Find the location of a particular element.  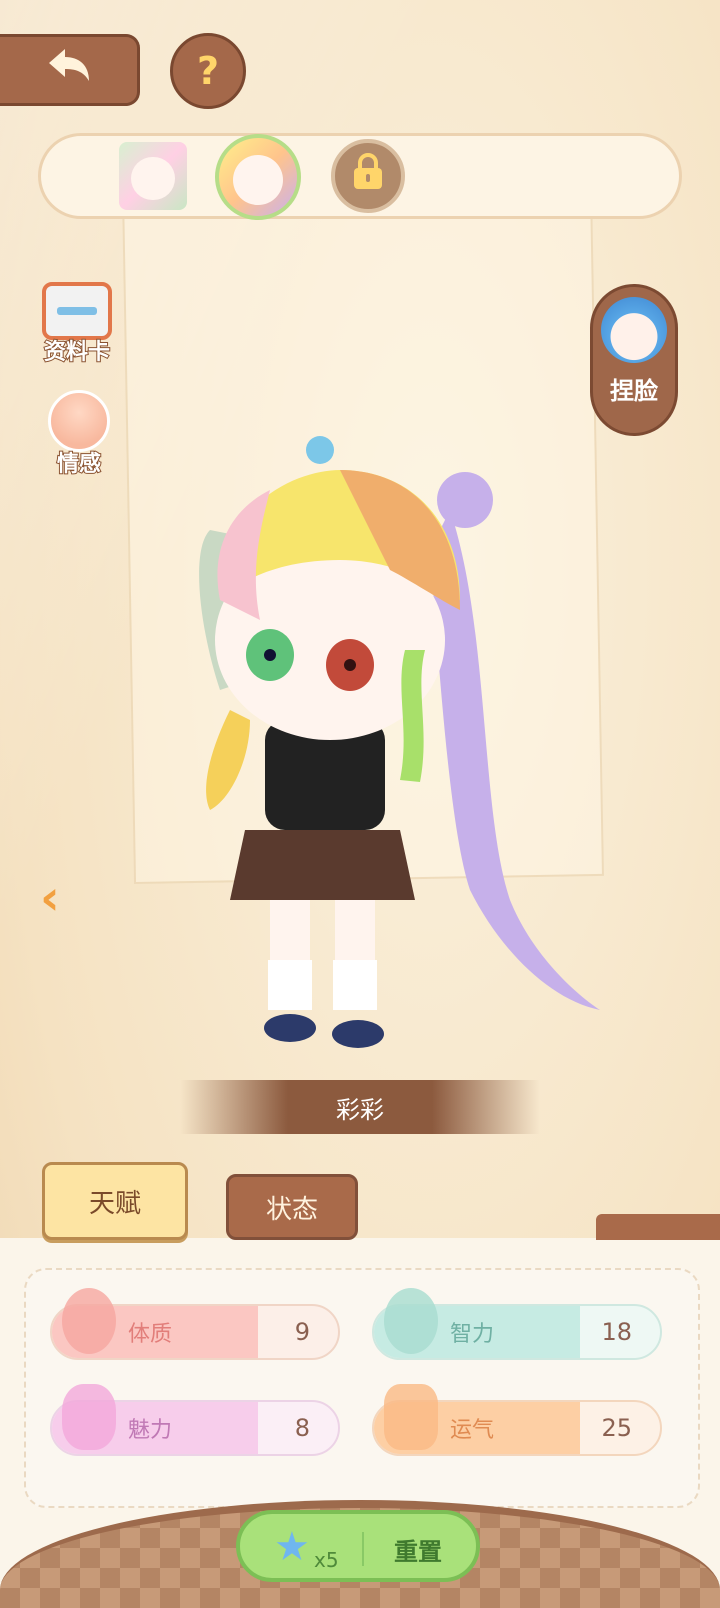

character-slot-locked is located at coordinates (368, 176).